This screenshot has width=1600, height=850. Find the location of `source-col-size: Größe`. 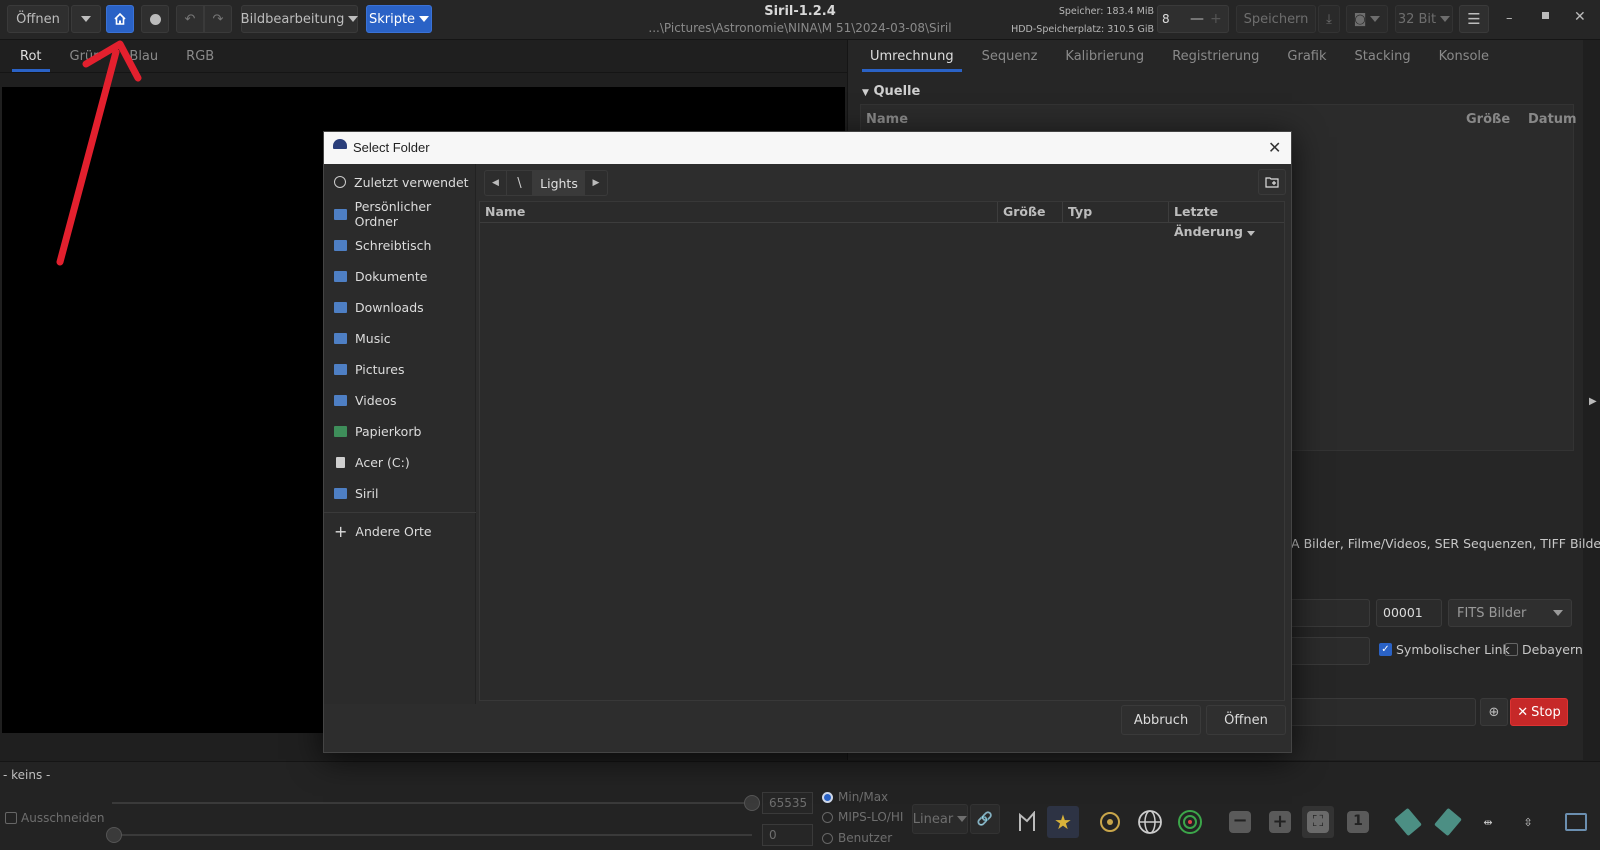

source-col-size: Größe is located at coordinates (1488, 119).